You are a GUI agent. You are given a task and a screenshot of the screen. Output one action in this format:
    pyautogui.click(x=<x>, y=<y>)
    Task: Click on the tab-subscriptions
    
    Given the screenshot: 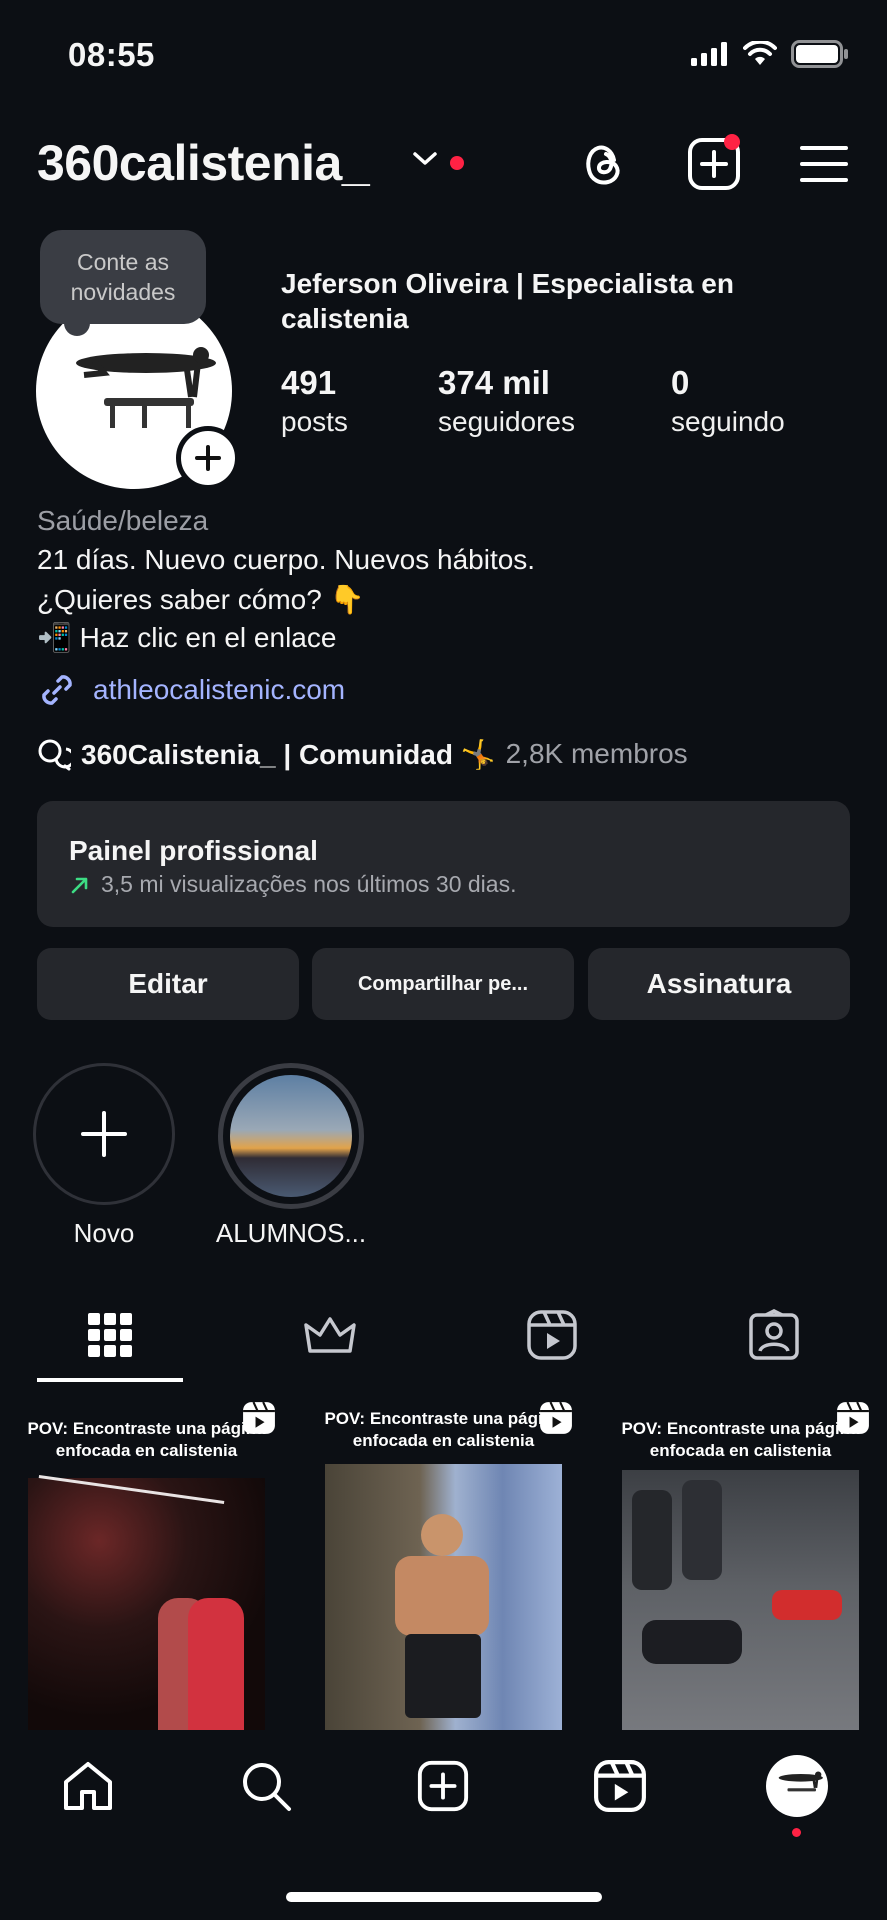 What is the action you would take?
    pyautogui.click(x=330, y=1335)
    